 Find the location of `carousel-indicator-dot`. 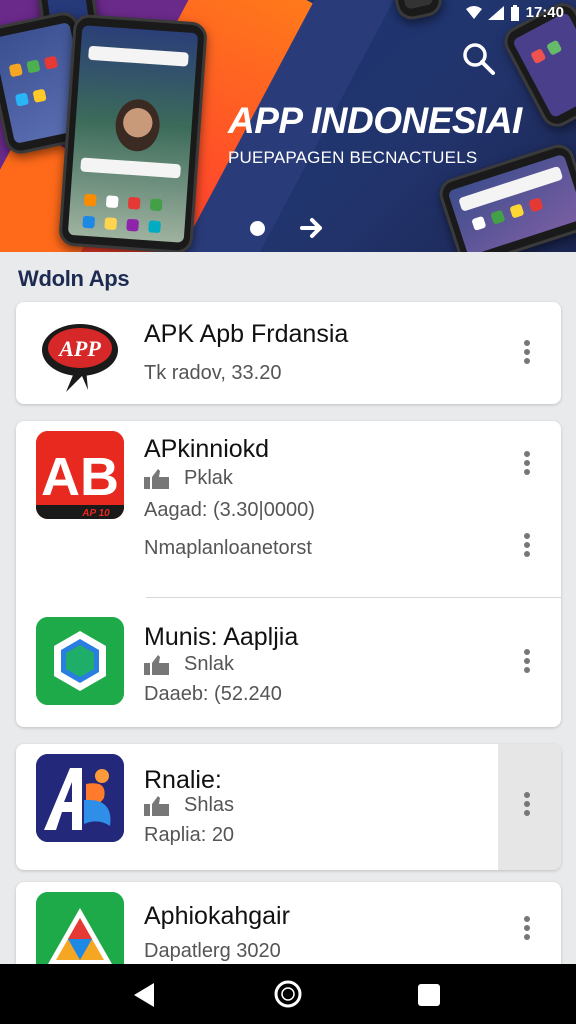

carousel-indicator-dot is located at coordinates (257, 228).